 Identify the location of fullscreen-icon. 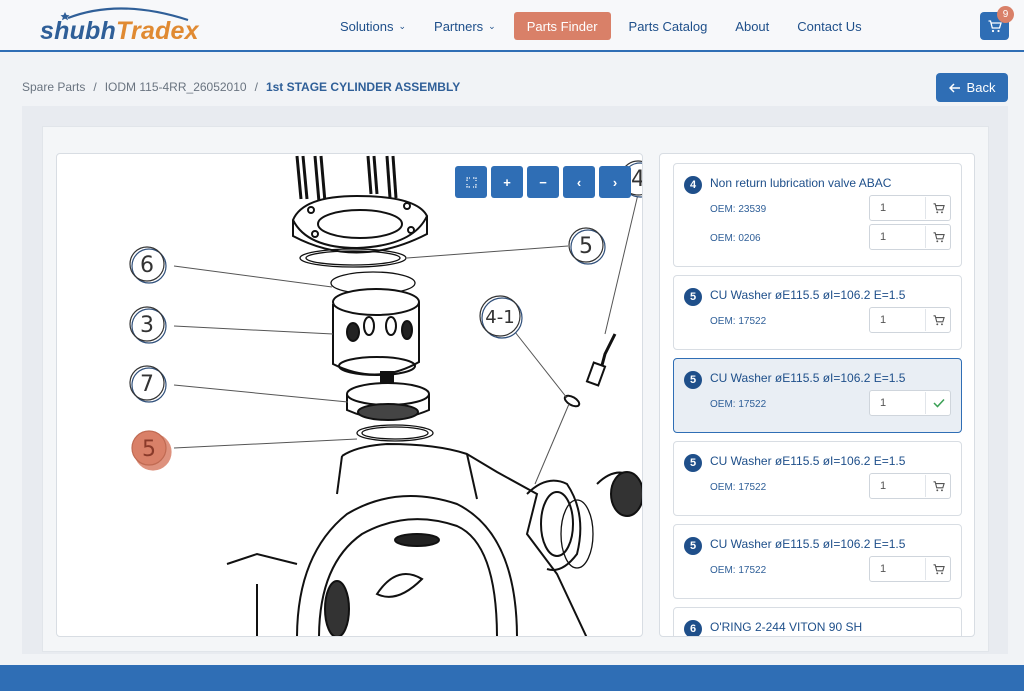
(471, 182).